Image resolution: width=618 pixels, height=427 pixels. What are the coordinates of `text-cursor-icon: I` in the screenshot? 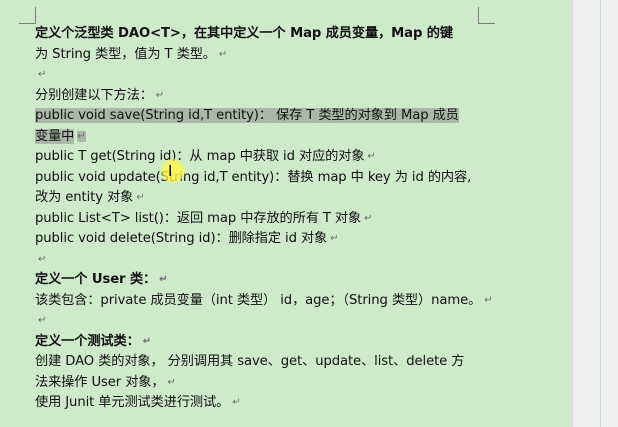 It's located at (170, 171).